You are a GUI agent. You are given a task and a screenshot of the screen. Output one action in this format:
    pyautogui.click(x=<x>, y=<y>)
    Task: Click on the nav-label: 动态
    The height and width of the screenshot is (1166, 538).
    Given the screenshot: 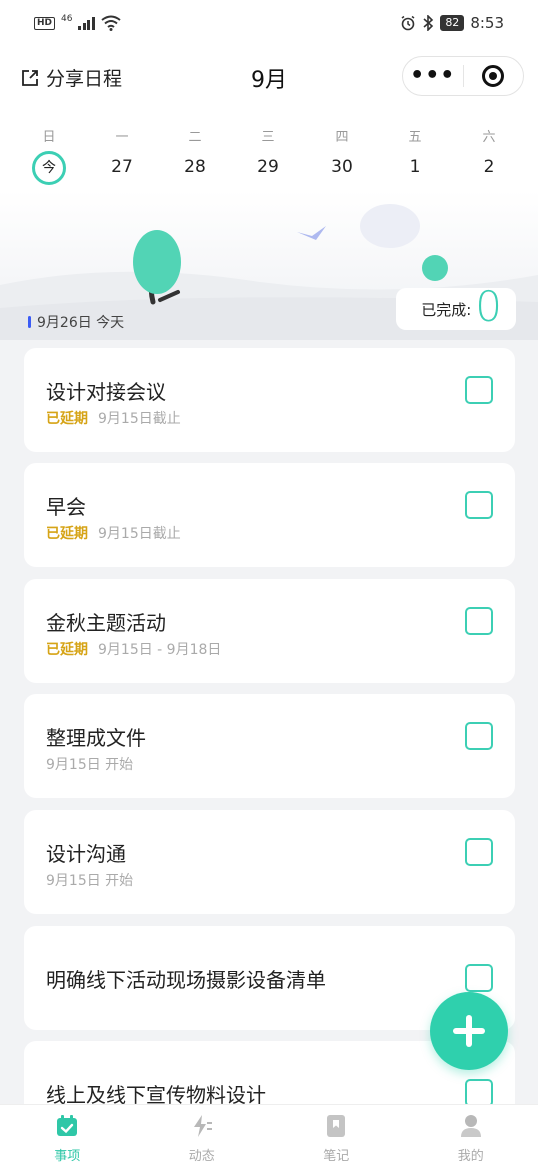 What is the action you would take?
    pyautogui.click(x=201, y=1156)
    